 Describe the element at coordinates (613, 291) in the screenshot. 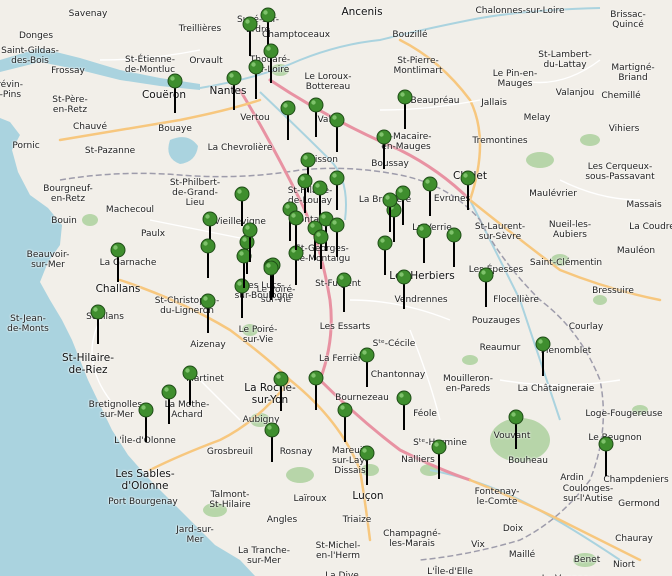

I see `place-label: Bressuire` at that location.